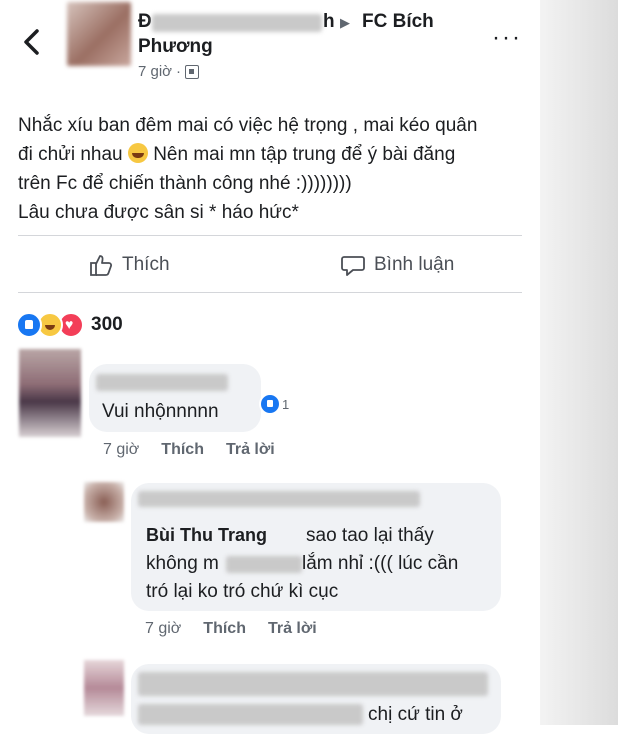 Image resolution: width=618 pixels, height=734 pixels. What do you see at coordinates (69, 325) in the screenshot?
I see `reaction-summary: 300` at bounding box center [69, 325].